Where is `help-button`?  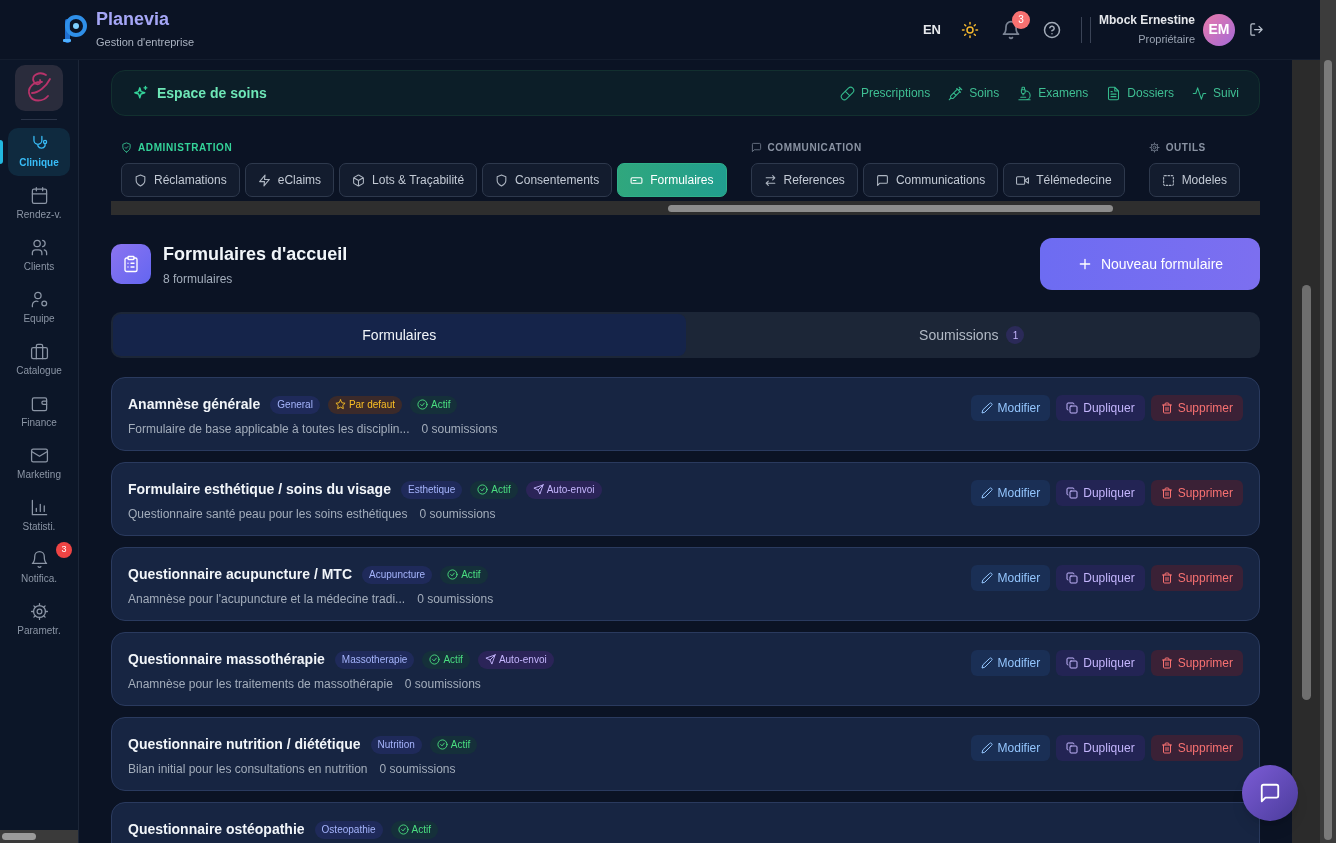
help-button is located at coordinates (1051, 29).